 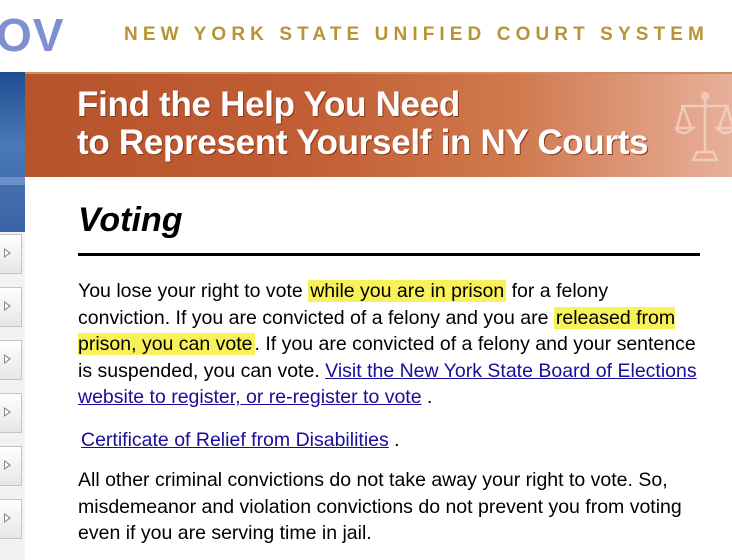 What do you see at coordinates (427, 397) in the screenshot?
I see `p1-text-4: .` at bounding box center [427, 397].